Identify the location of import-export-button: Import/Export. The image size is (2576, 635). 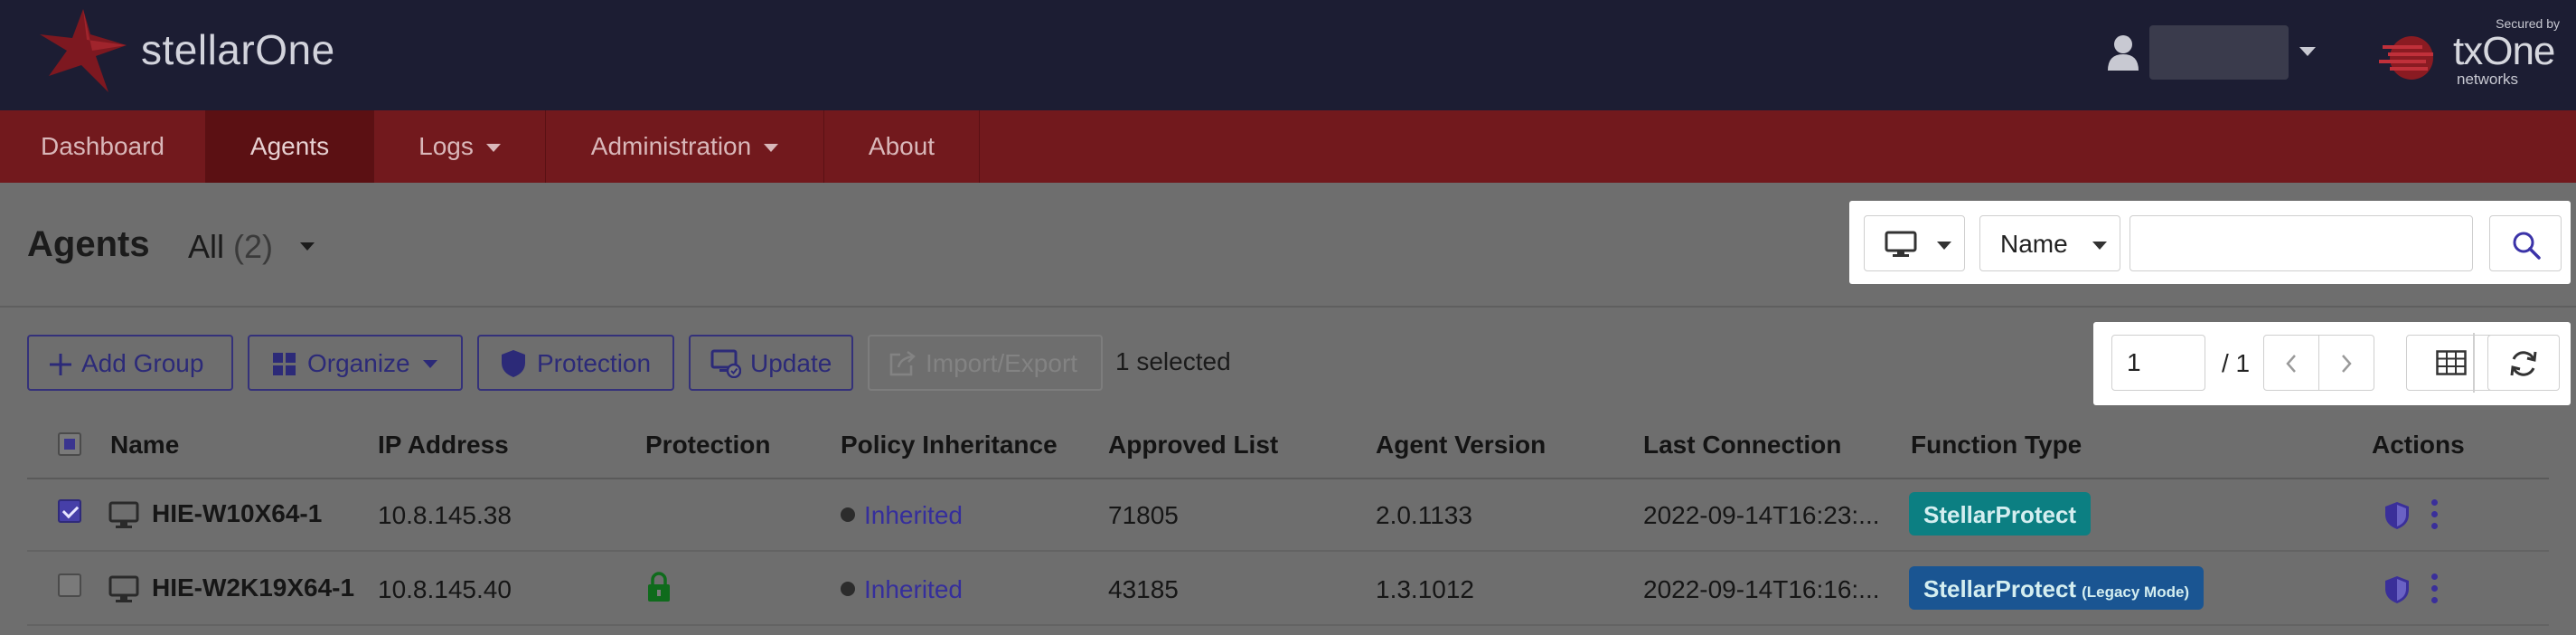
(985, 363).